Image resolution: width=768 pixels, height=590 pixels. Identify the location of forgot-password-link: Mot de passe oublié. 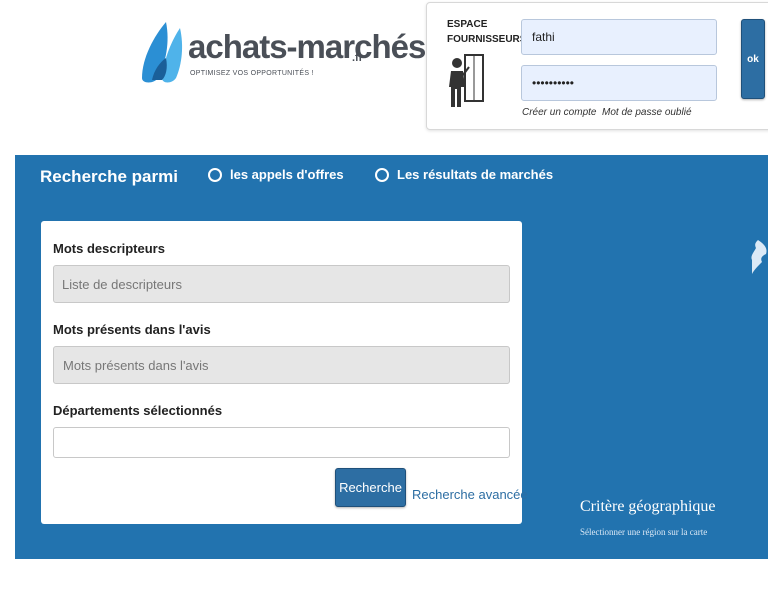
(647, 112).